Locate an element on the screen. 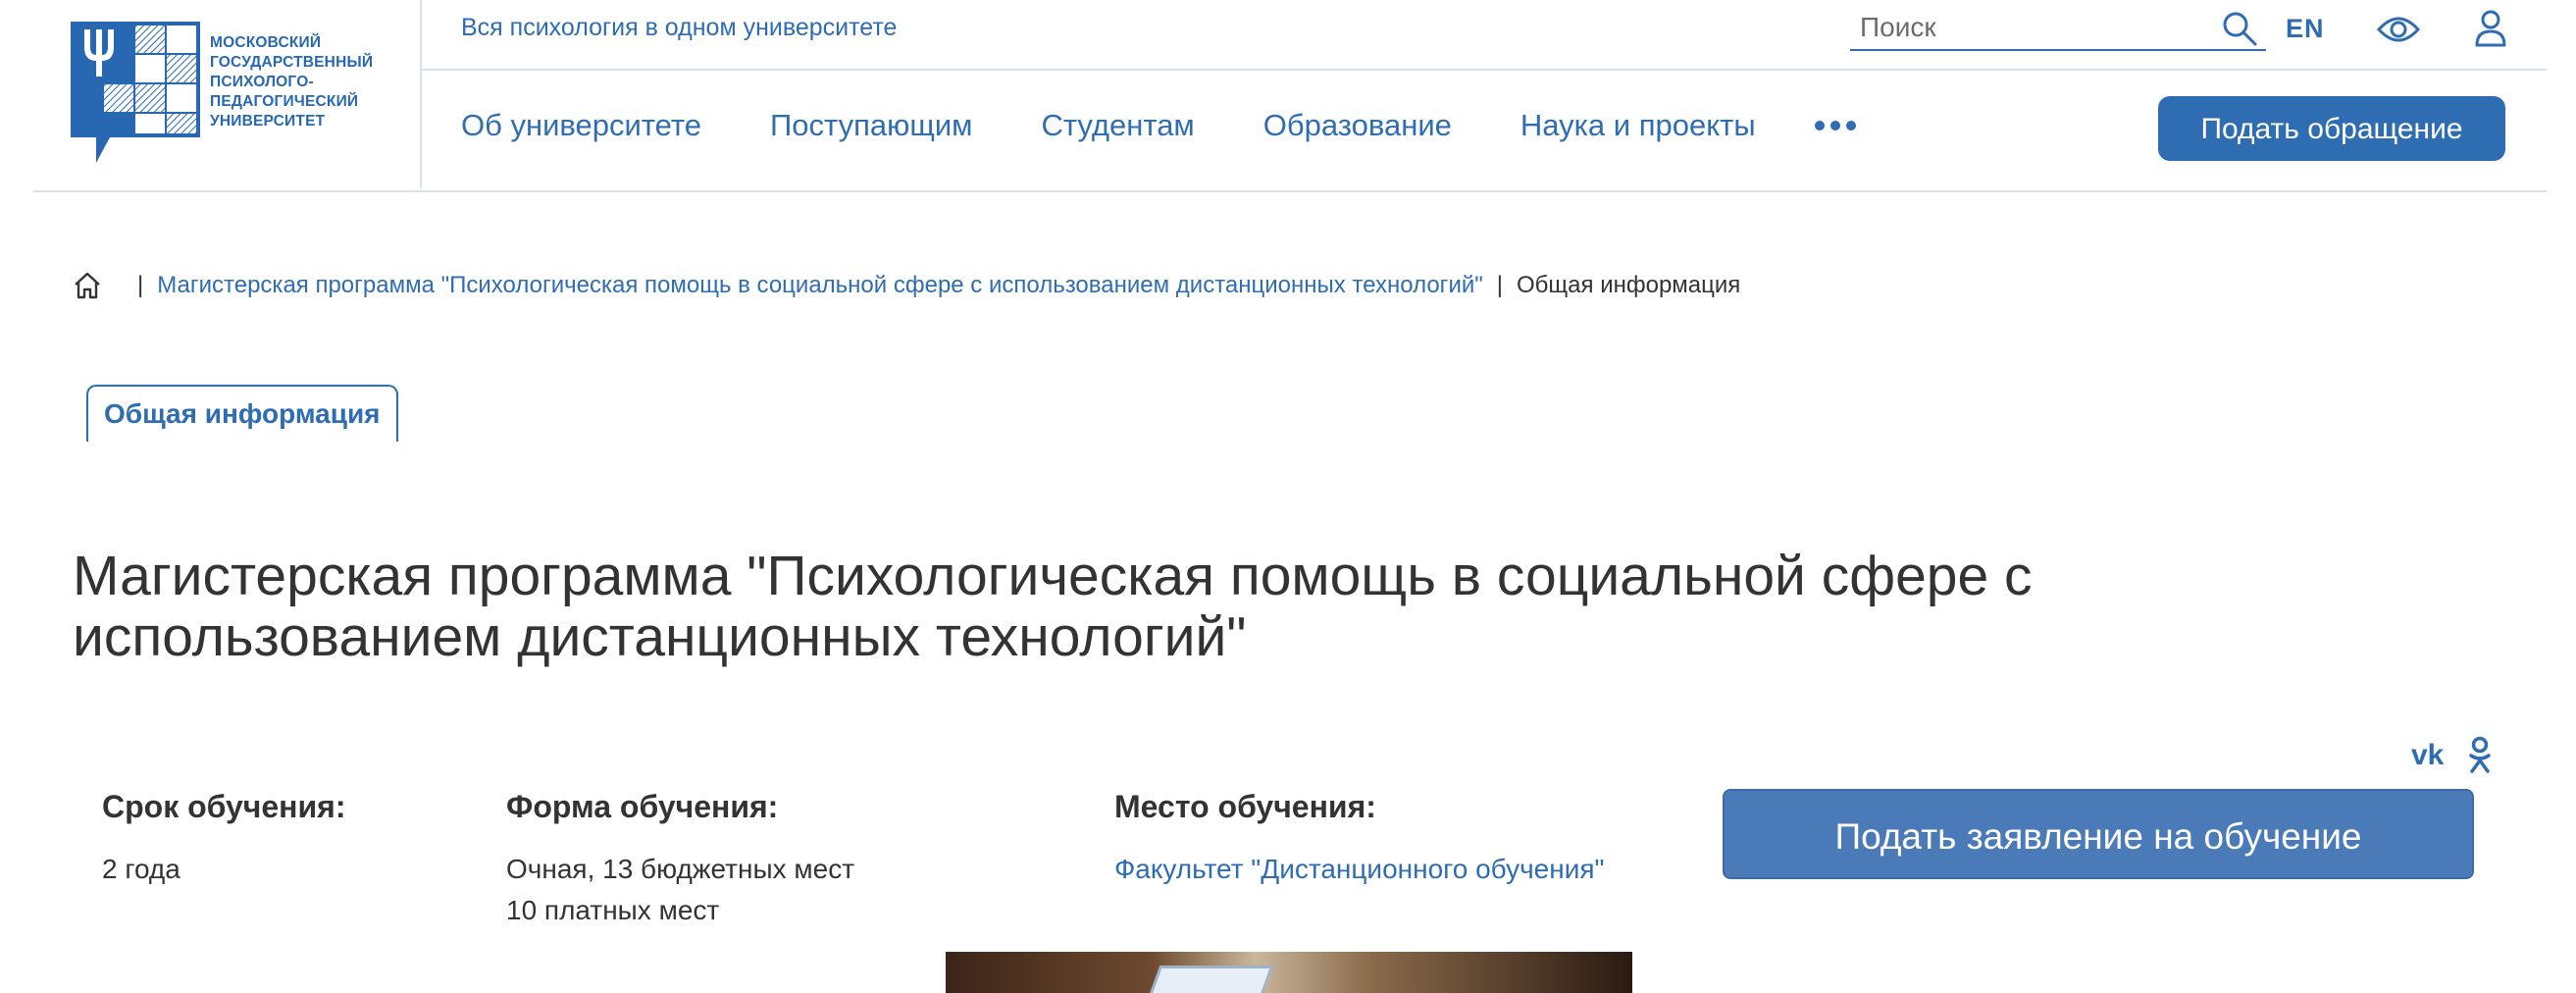  nav-item-education: Образование is located at coordinates (1357, 126).